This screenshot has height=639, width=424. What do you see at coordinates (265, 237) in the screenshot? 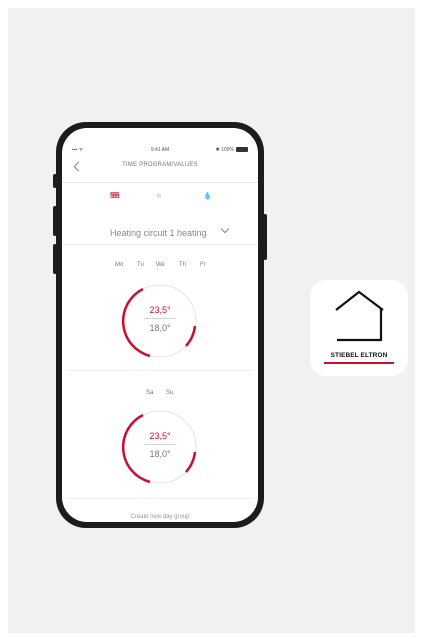
I see `power-button` at bounding box center [265, 237].